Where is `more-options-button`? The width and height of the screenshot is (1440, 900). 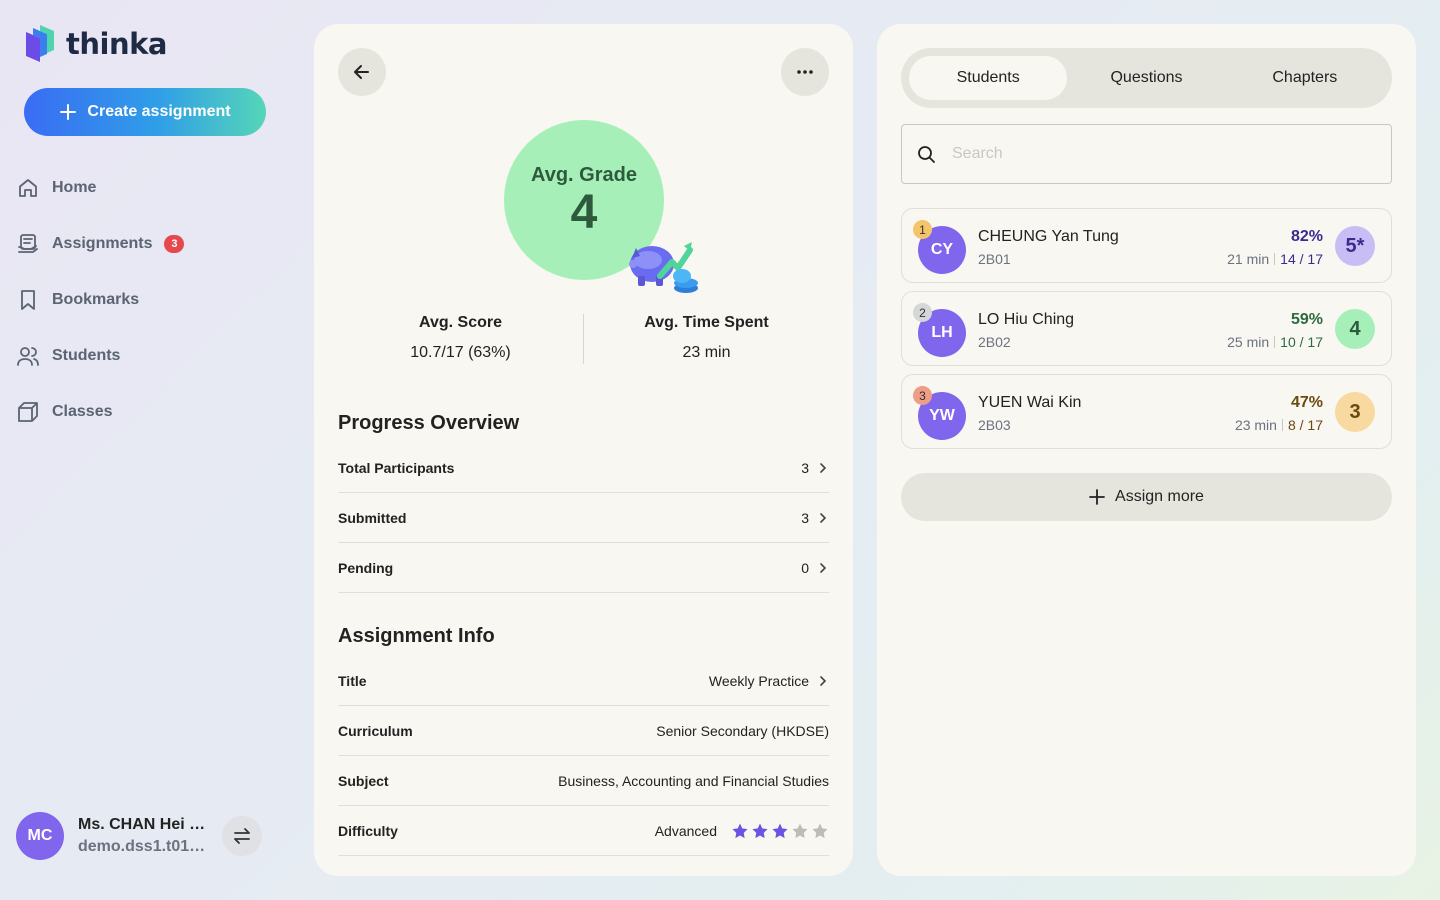
more-options-button is located at coordinates (805, 72).